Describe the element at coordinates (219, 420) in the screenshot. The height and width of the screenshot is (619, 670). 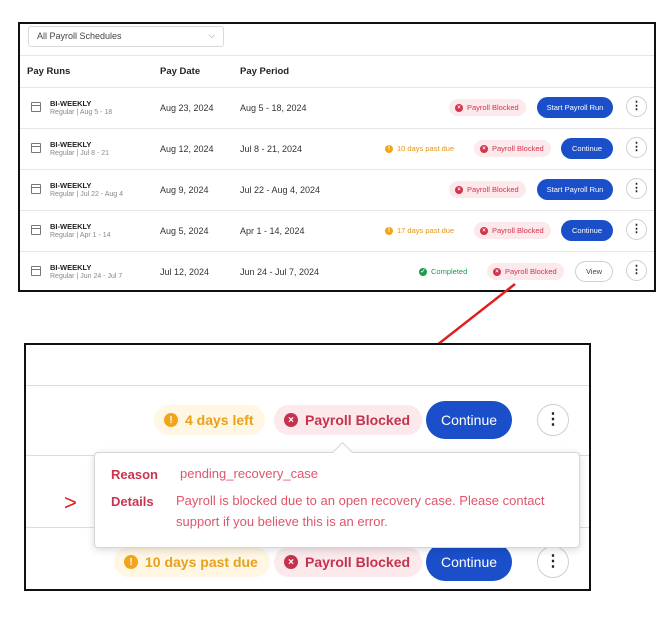
I see `badge-label: 4 days left` at that location.